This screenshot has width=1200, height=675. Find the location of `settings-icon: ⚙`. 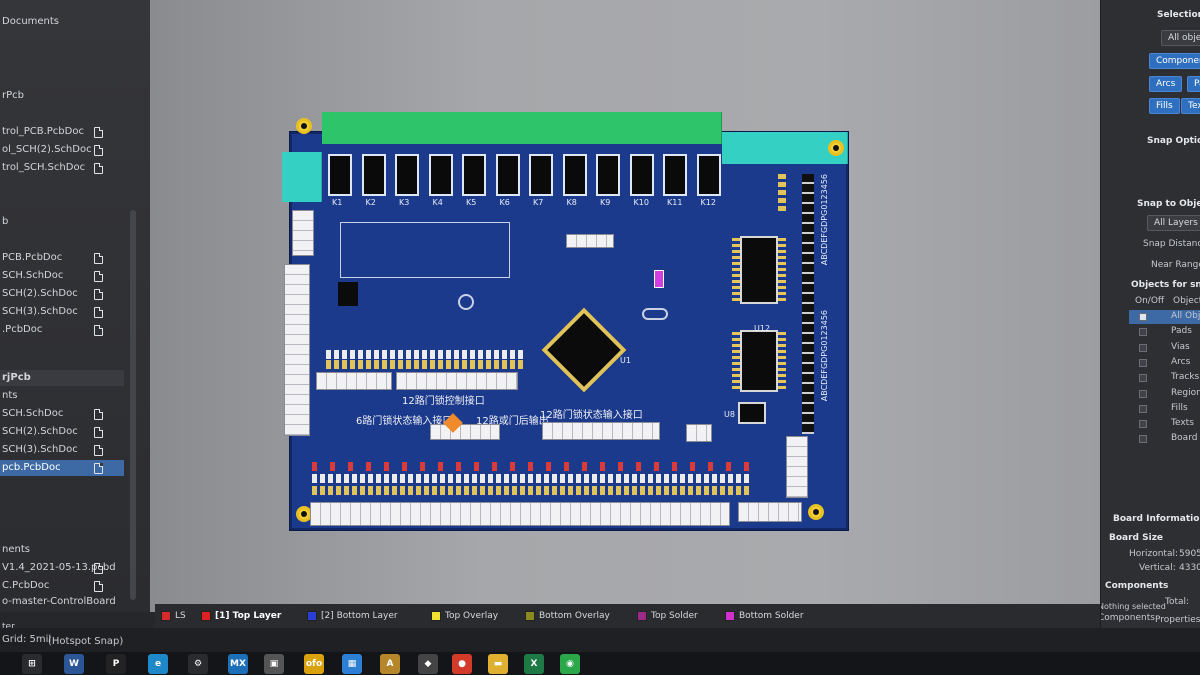

settings-icon: ⚙ is located at coordinates (198, 664).